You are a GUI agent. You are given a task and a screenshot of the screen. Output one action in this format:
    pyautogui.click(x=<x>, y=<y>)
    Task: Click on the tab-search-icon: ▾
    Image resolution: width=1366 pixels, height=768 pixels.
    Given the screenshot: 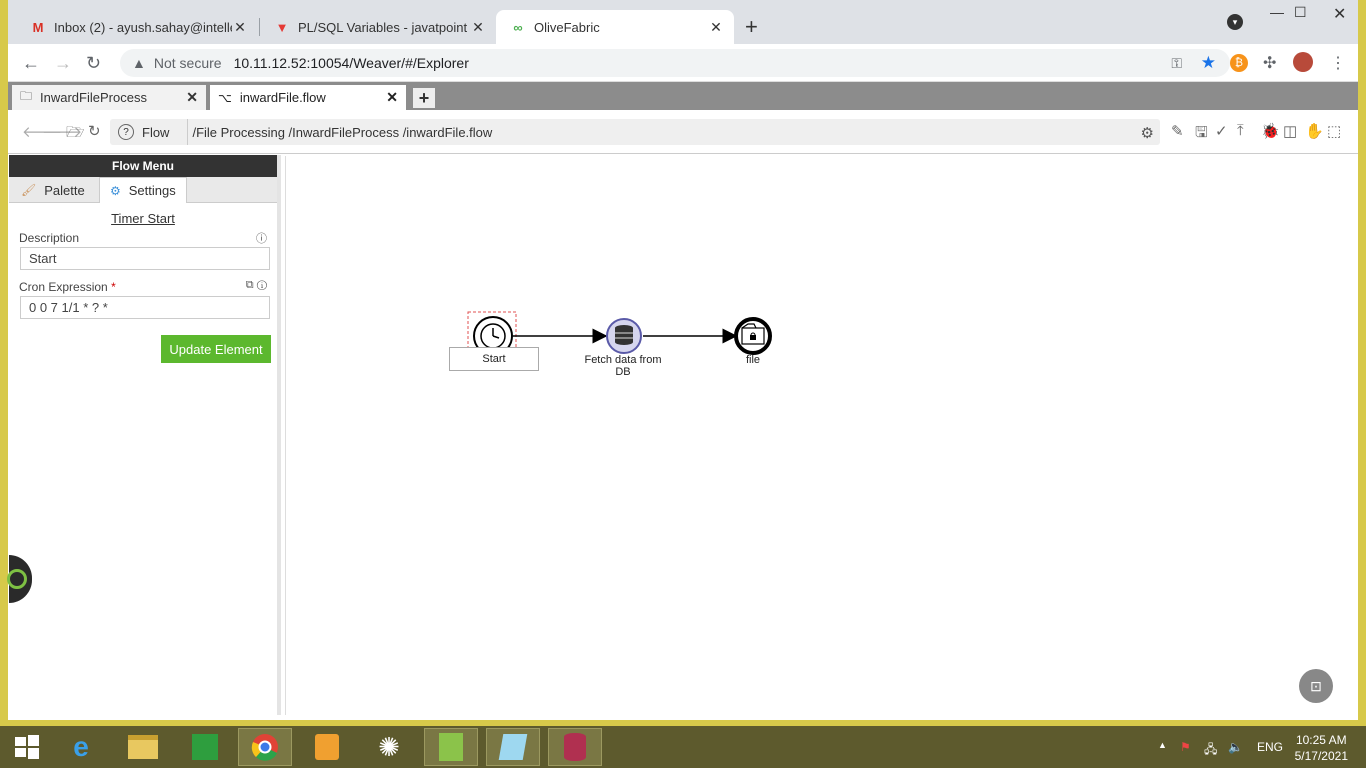 What is the action you would take?
    pyautogui.click(x=1235, y=22)
    